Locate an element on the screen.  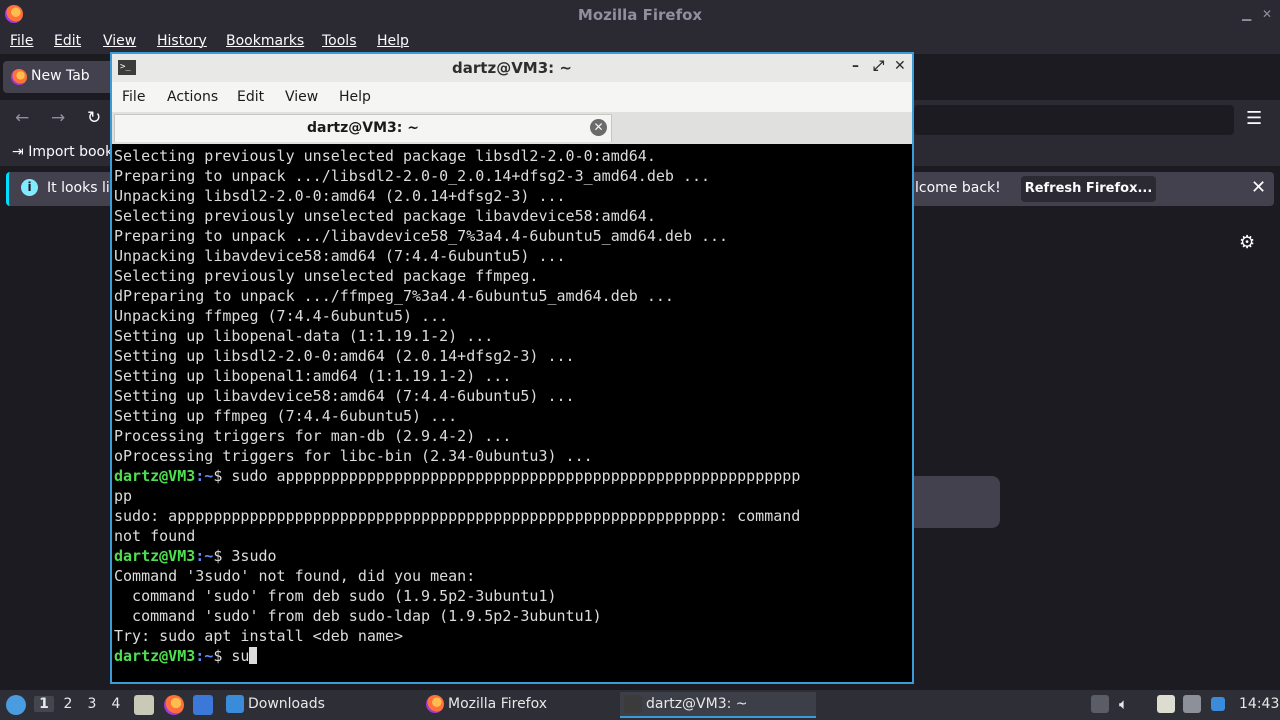
import-bookmarks-label: Import book is located at coordinates (71, 152).